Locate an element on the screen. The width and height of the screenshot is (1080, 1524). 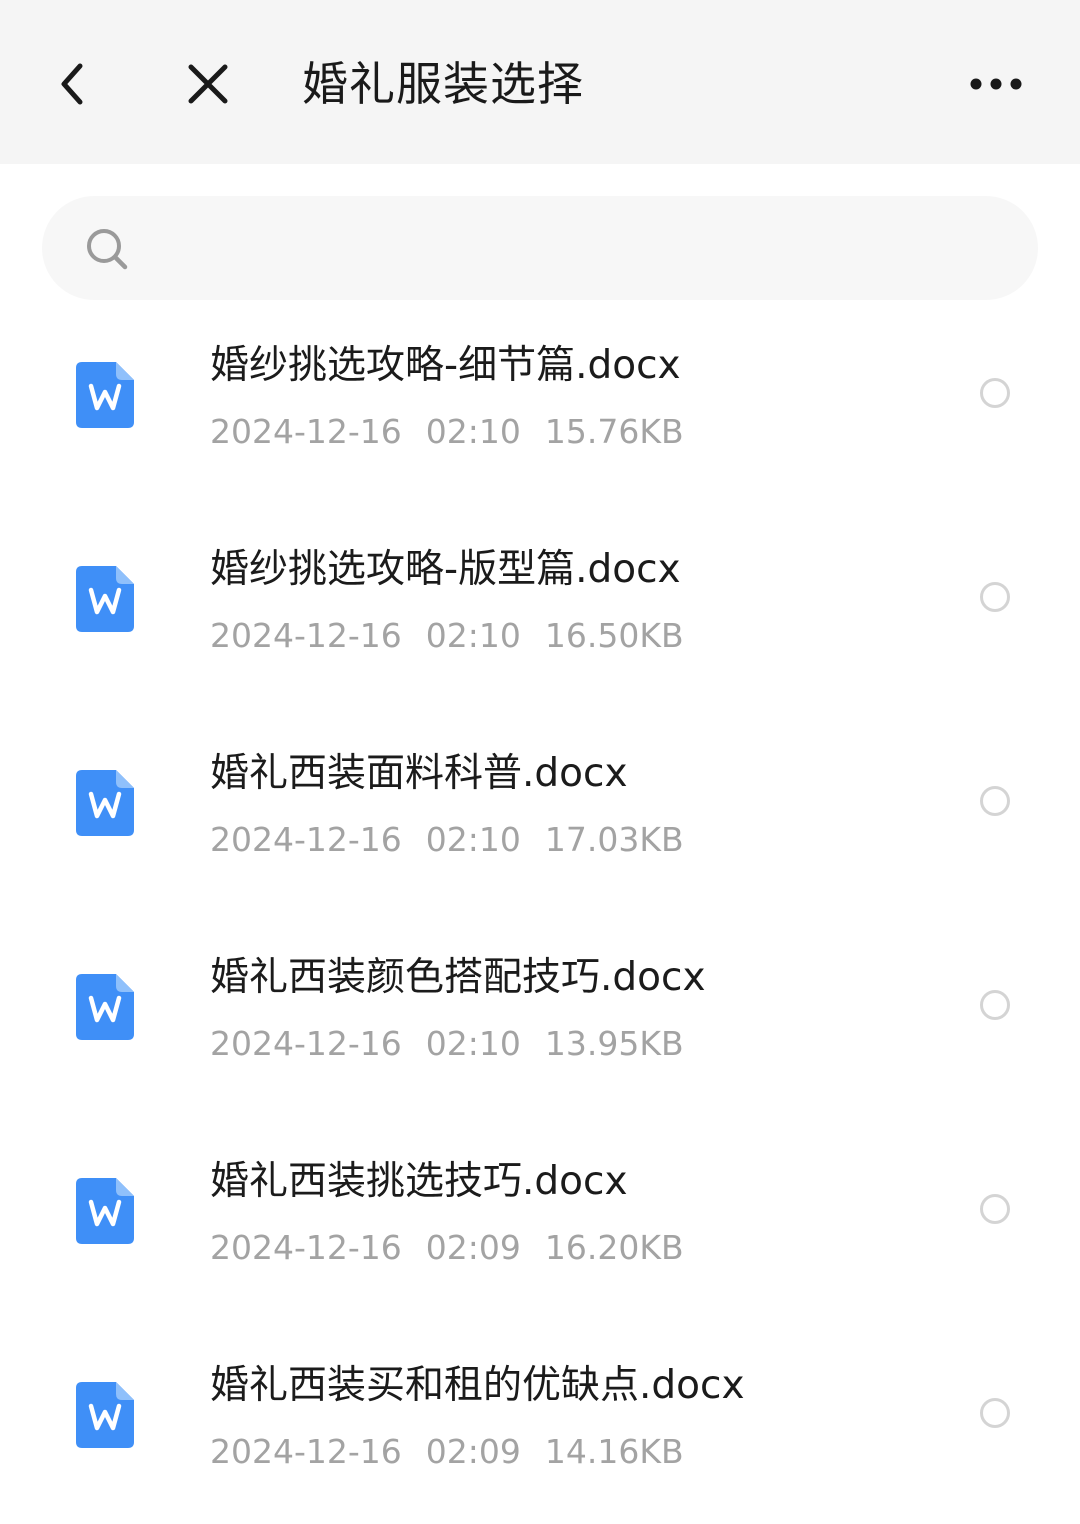
top-bar: 婚礼服装选择 is located at coordinates (540, 82).